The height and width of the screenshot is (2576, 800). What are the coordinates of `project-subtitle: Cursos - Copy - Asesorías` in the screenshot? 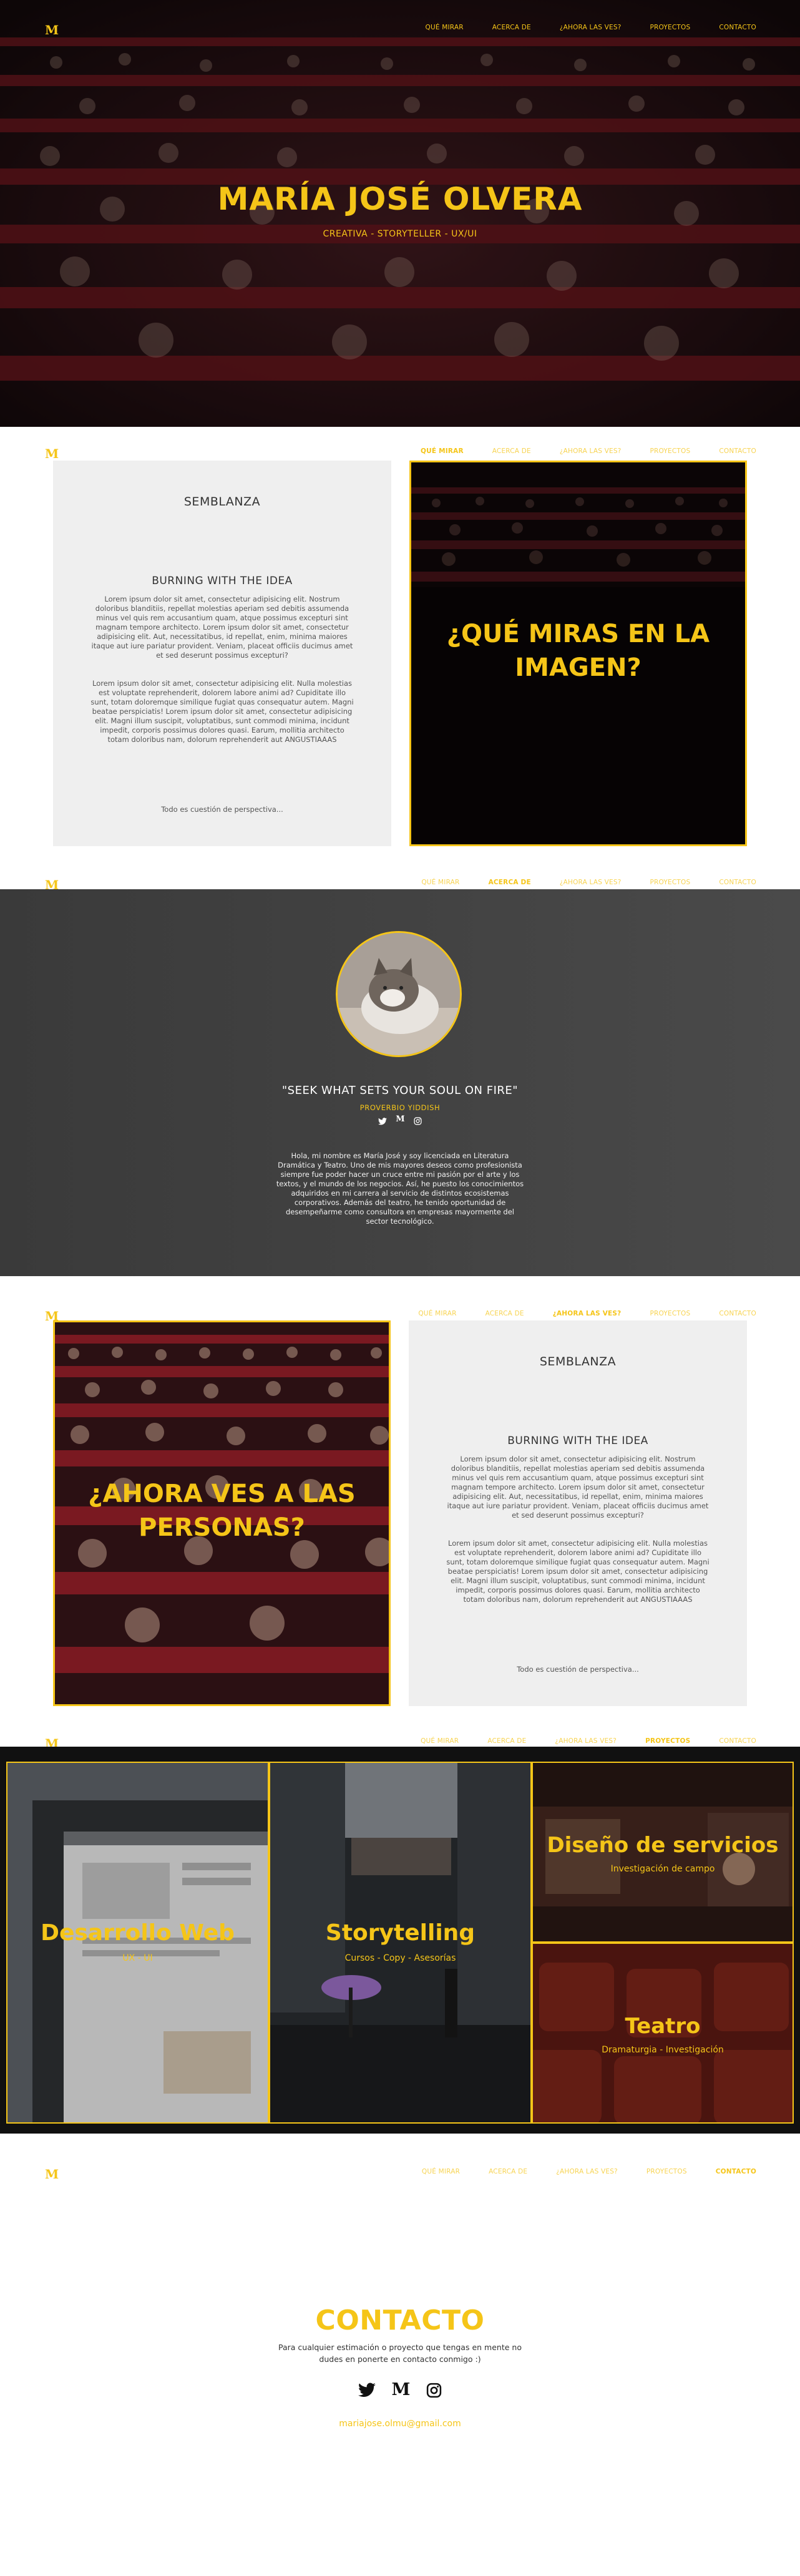 It's located at (400, 1958).